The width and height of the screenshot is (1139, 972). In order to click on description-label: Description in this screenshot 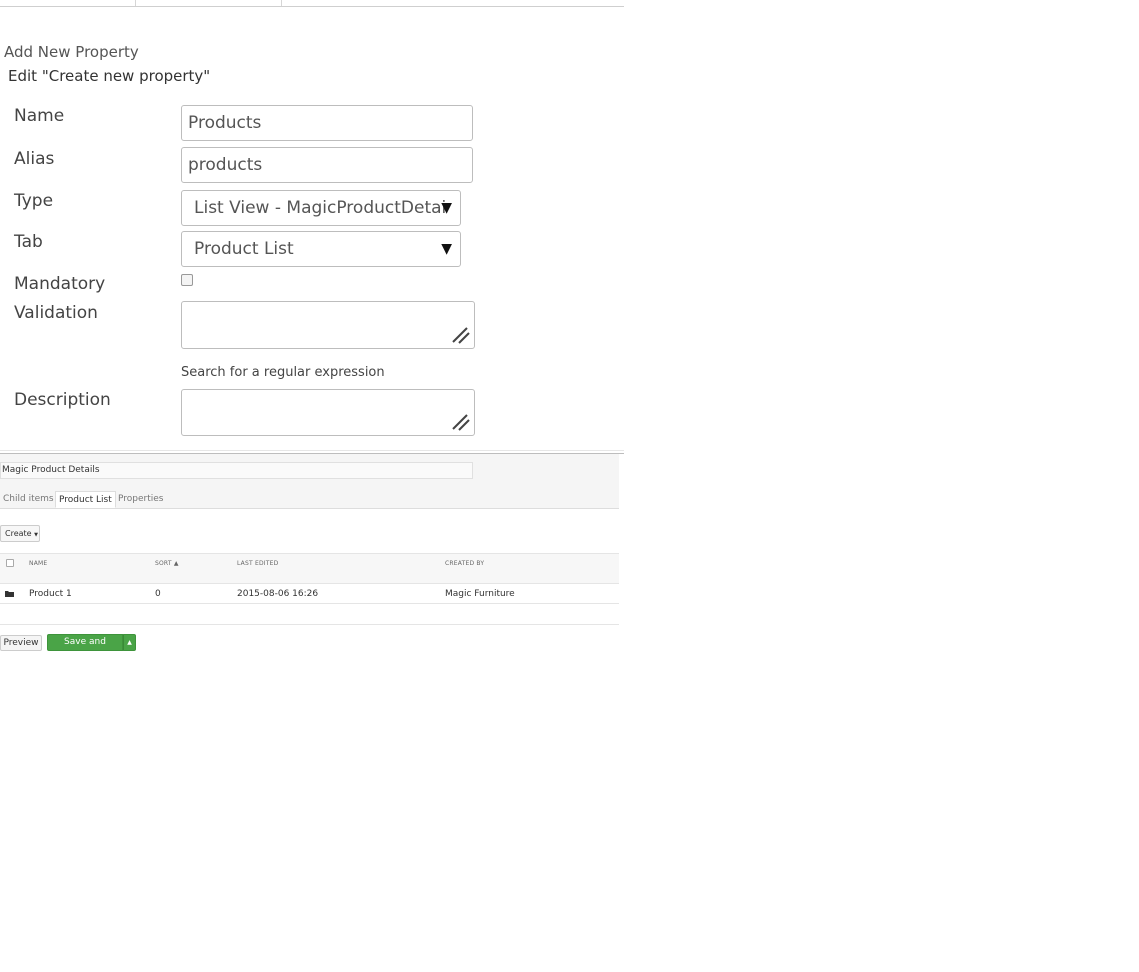, I will do `click(62, 400)`.